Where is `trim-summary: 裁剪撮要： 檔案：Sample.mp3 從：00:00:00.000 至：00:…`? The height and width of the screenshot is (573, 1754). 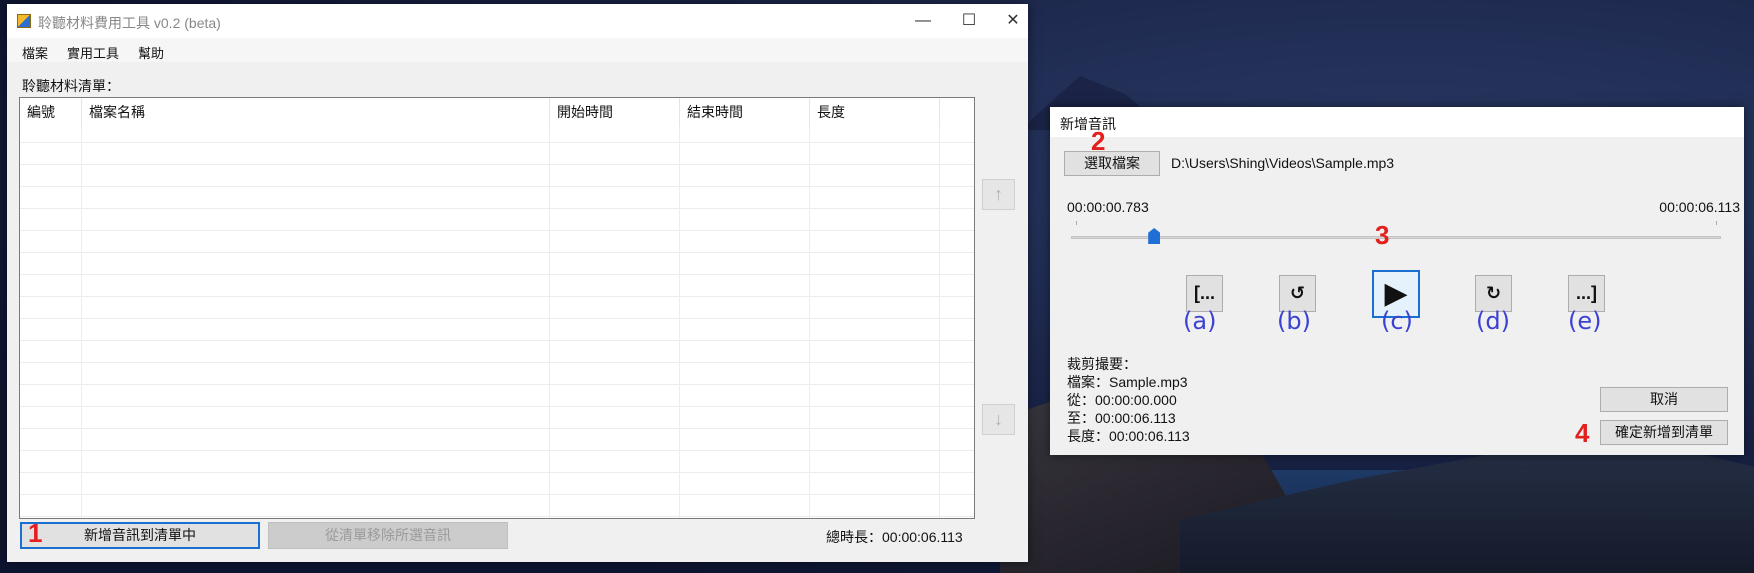
trim-summary: 裁剪撮要： 檔案：Sample.mp3 從：00:00:00.000 至：00:… is located at coordinates (1128, 400).